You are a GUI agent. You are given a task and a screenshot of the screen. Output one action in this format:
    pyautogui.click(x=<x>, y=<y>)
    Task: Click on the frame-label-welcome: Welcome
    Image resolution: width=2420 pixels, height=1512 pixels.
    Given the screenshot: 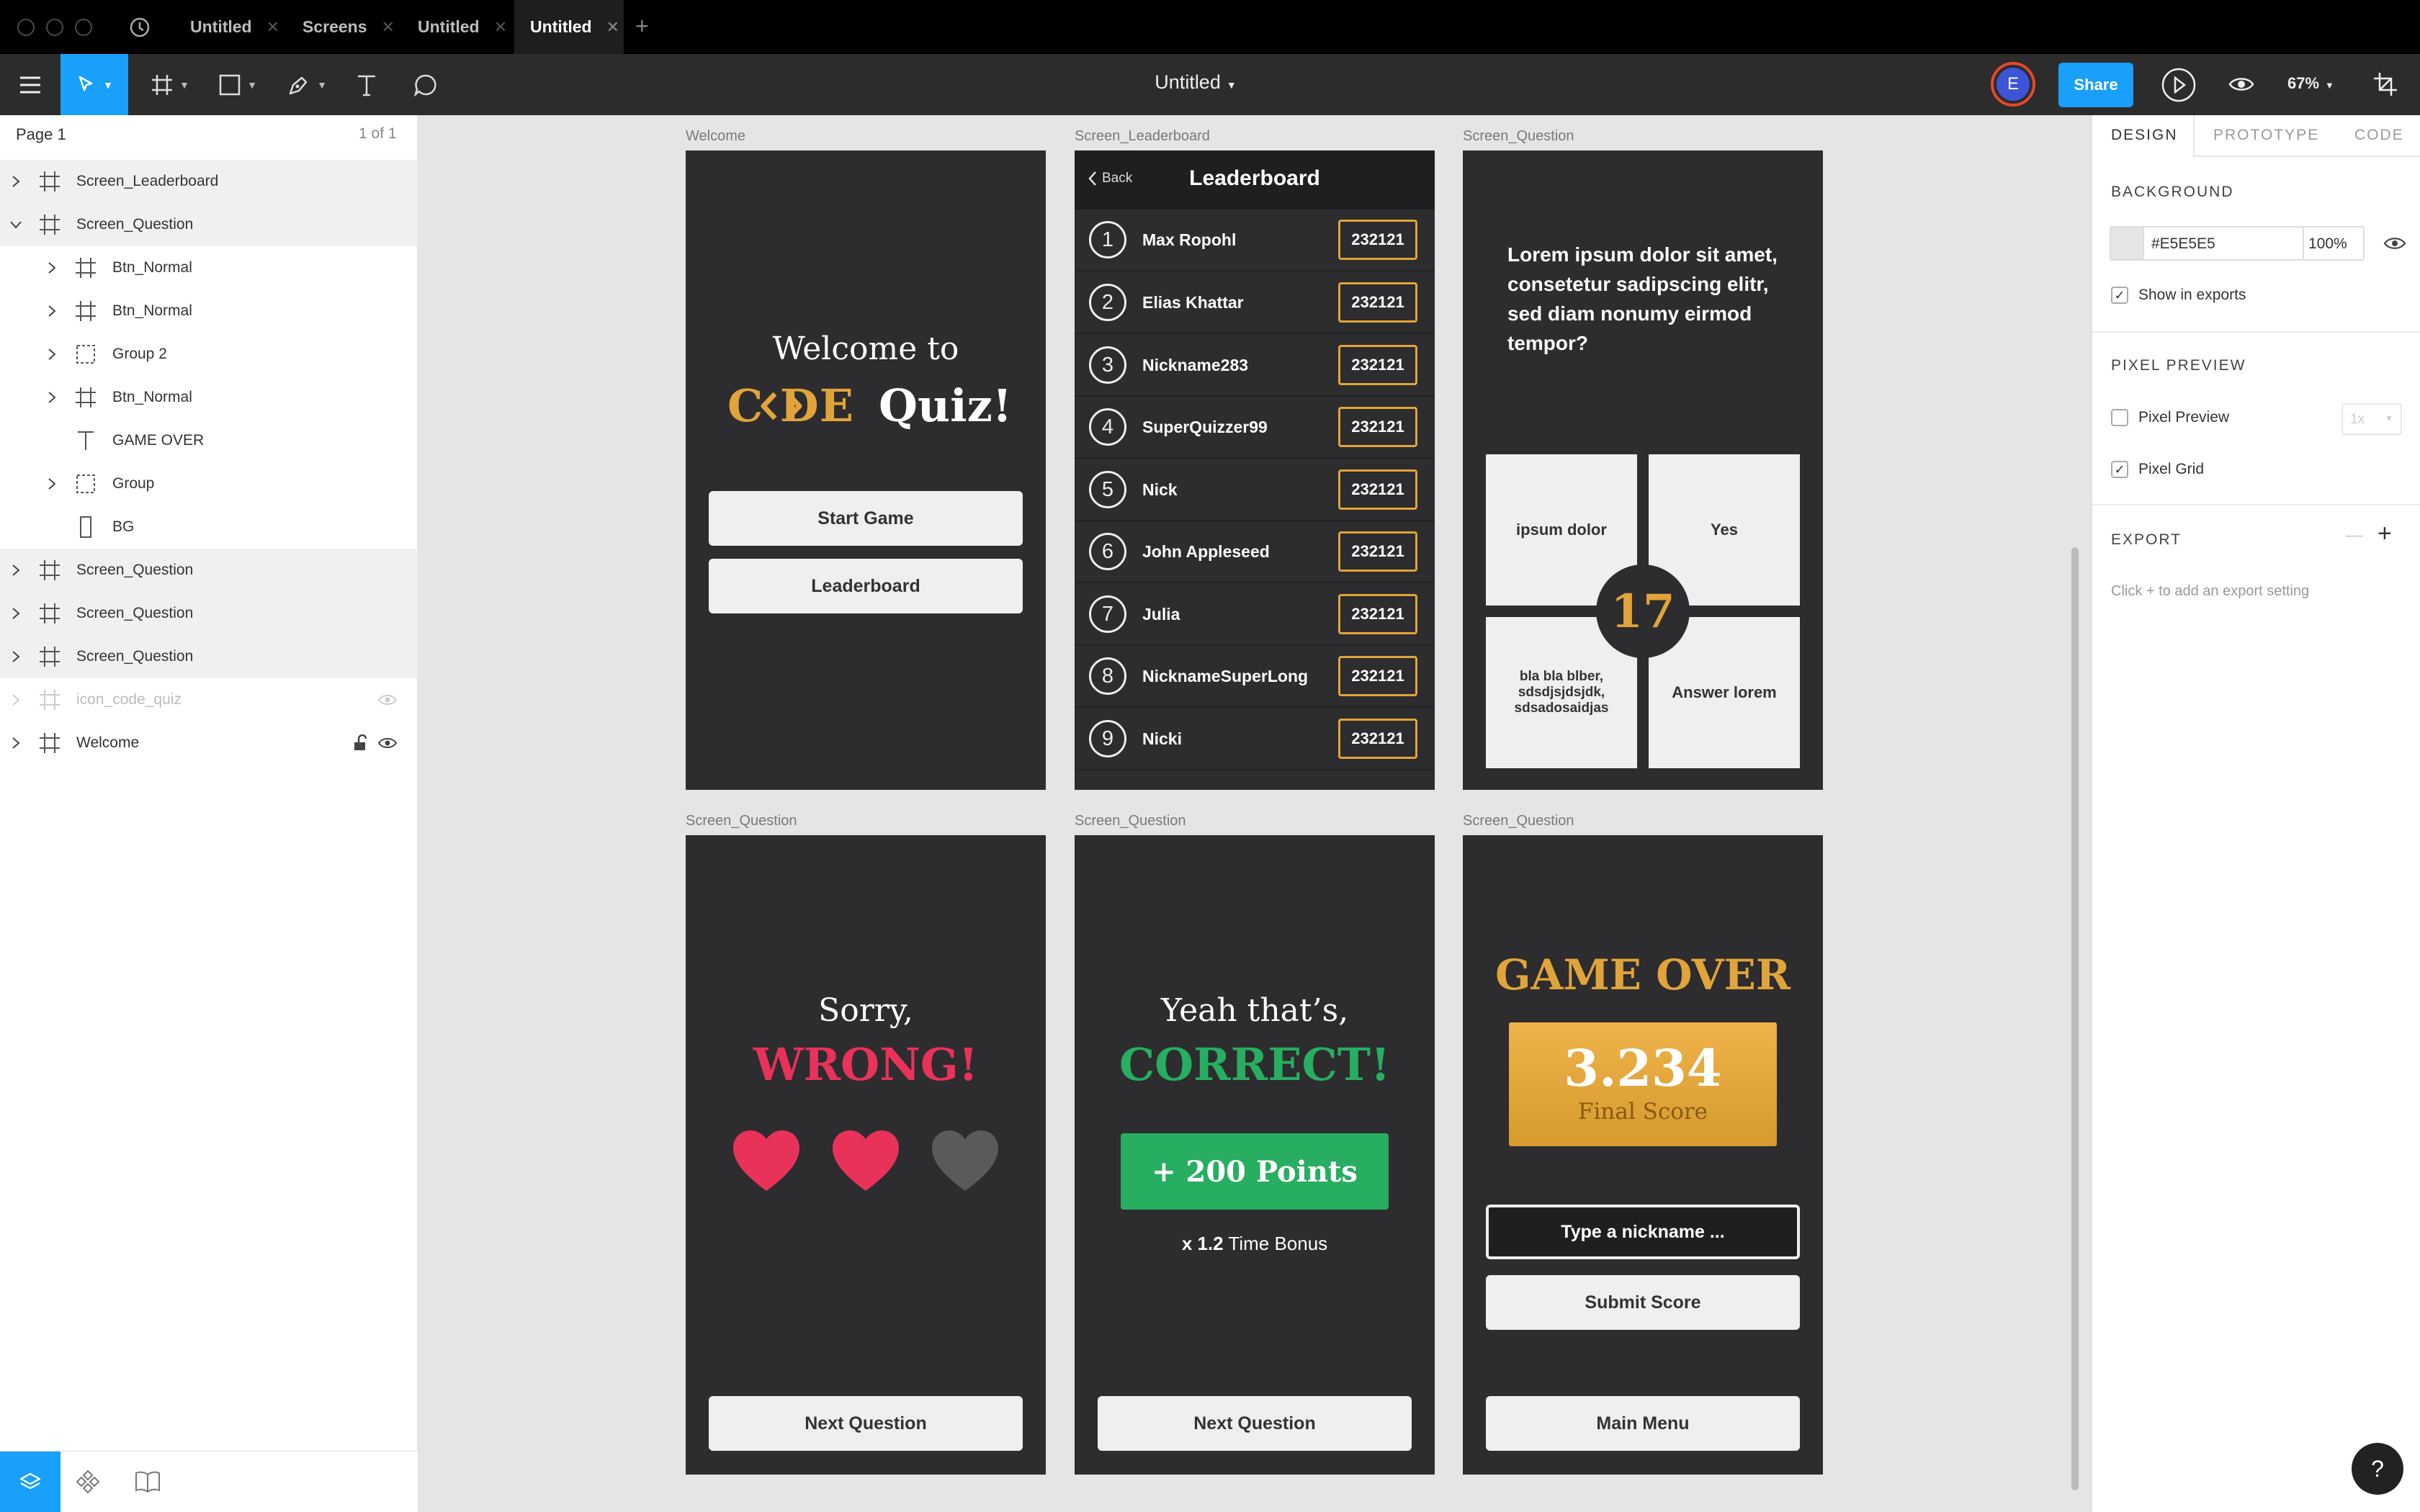 What is the action you would take?
    pyautogui.click(x=715, y=136)
    